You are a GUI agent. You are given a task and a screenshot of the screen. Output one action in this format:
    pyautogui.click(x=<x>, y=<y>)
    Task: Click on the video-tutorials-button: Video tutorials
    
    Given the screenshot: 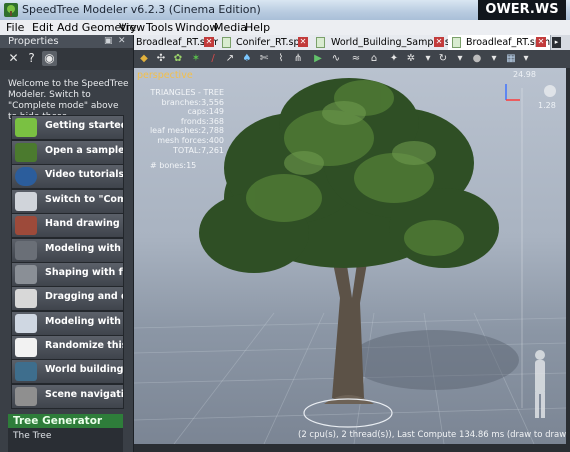 What is the action you would take?
    pyautogui.click(x=67, y=176)
    